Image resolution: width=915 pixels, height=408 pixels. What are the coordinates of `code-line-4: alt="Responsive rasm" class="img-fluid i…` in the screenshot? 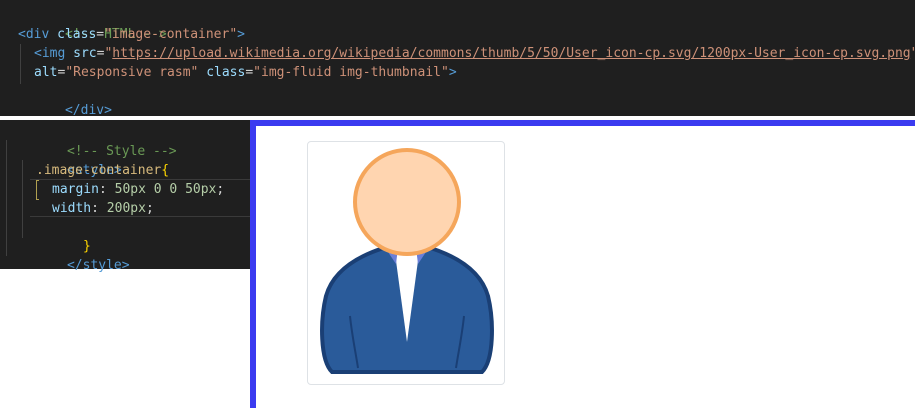 It's located at (245, 72).